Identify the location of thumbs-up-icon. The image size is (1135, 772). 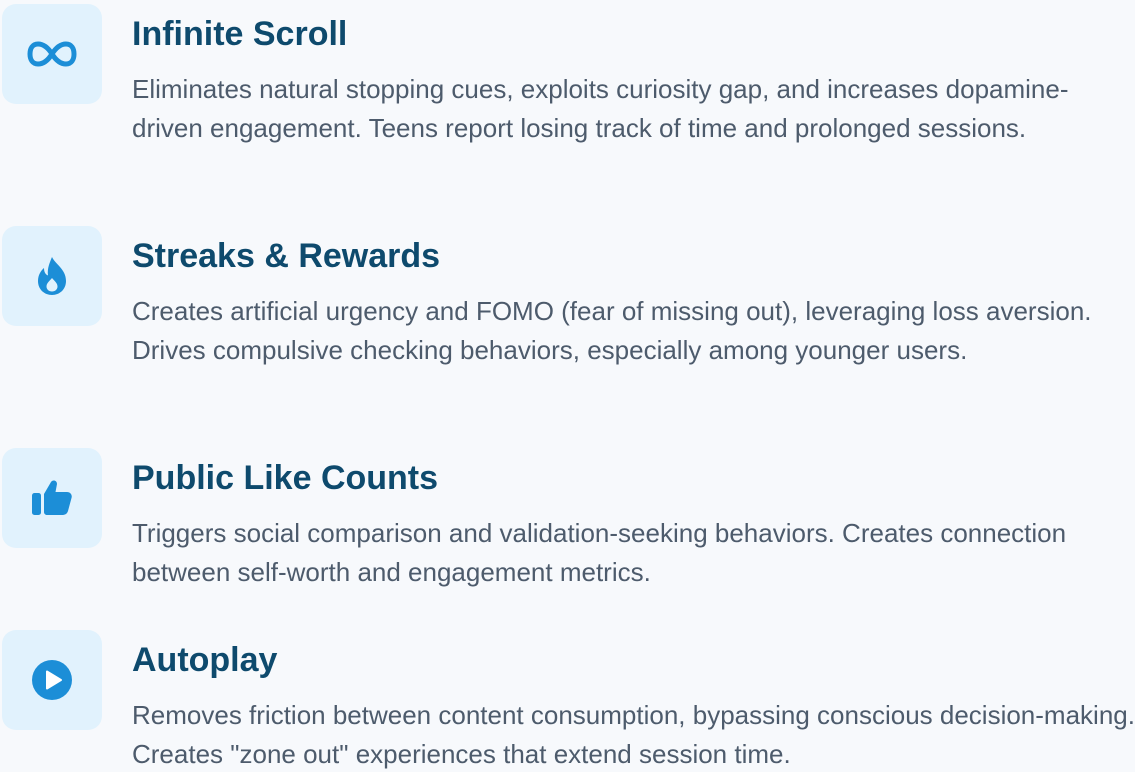
(52, 497).